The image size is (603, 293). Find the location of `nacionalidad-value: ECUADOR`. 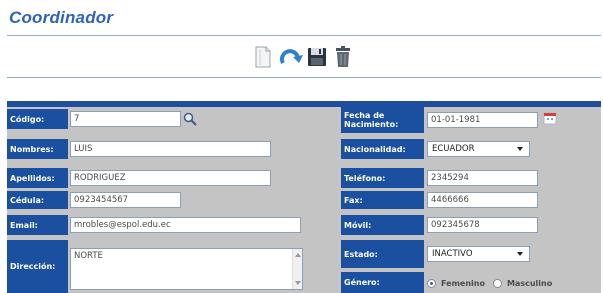

nacionalidad-value: ECUADOR is located at coordinates (453, 149).